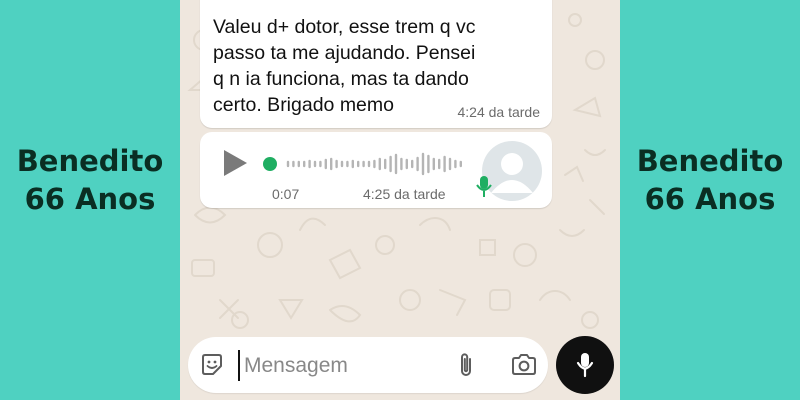  Describe the element at coordinates (270, 164) in the screenshot. I see `audio-progress-handle` at that location.